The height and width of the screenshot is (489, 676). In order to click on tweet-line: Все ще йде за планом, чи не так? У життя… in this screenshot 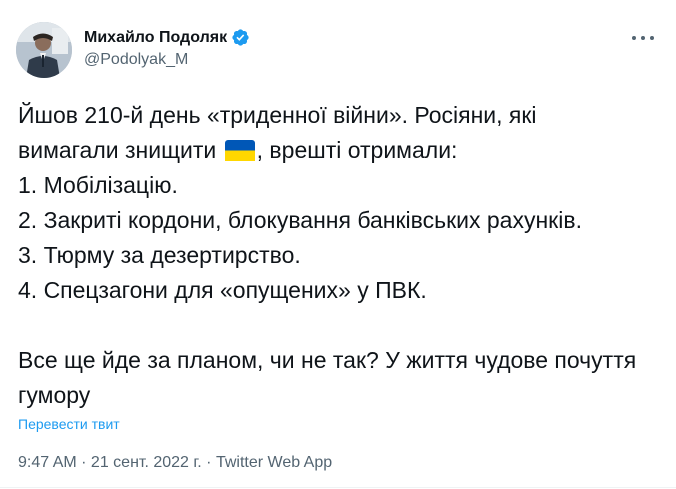, I will do `click(330, 377)`.